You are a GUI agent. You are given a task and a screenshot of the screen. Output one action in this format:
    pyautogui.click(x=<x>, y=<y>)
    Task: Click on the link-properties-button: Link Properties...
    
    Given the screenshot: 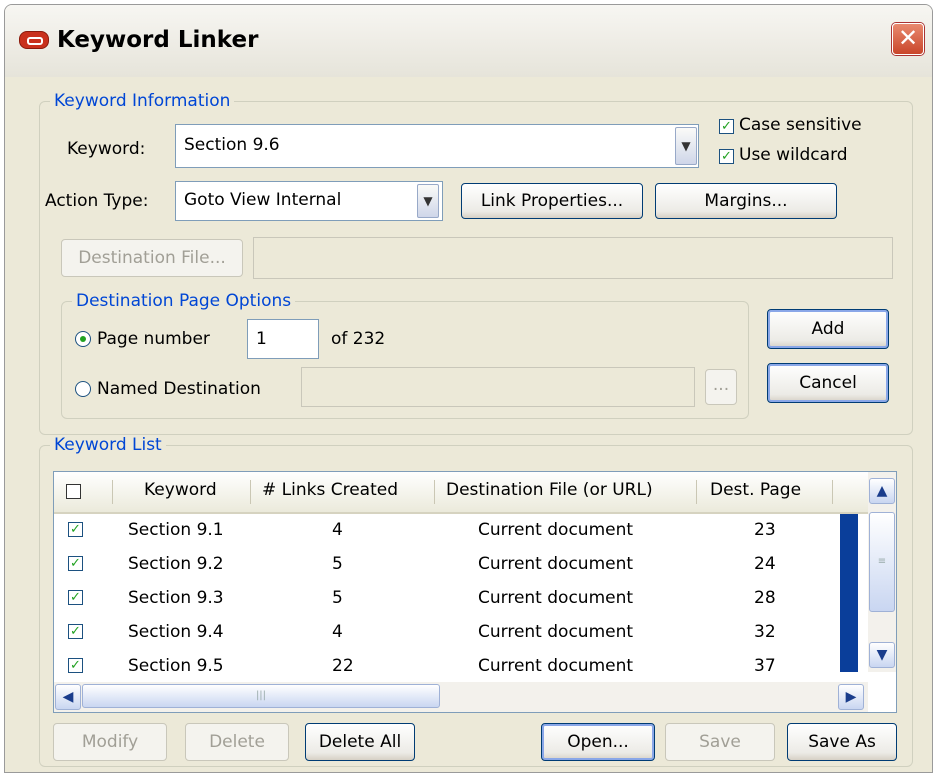 What is the action you would take?
    pyautogui.click(x=552, y=201)
    